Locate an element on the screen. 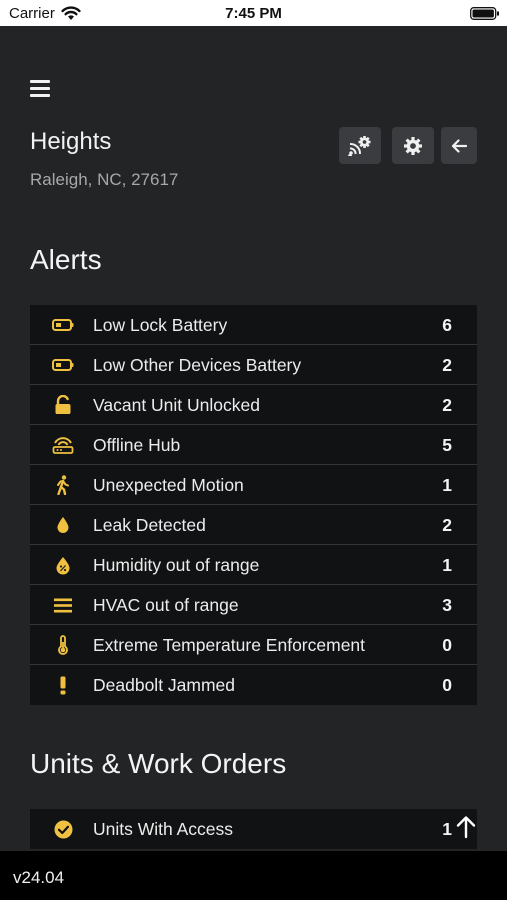 The width and height of the screenshot is (507, 900). alert-label: Offline Hub is located at coordinates (137, 445).